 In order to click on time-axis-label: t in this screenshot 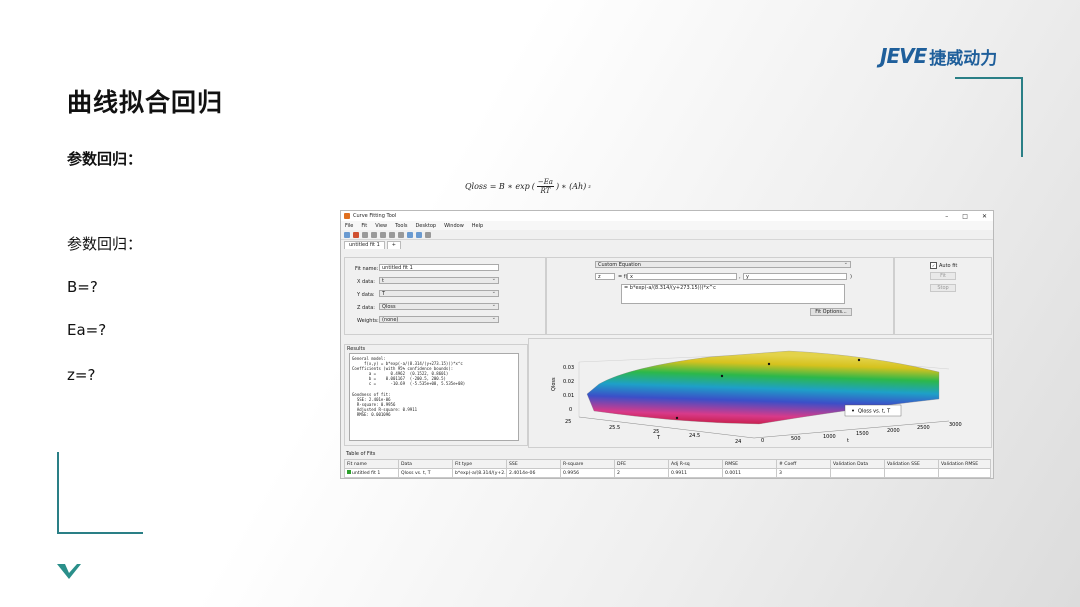, I will do `click(848, 441)`.